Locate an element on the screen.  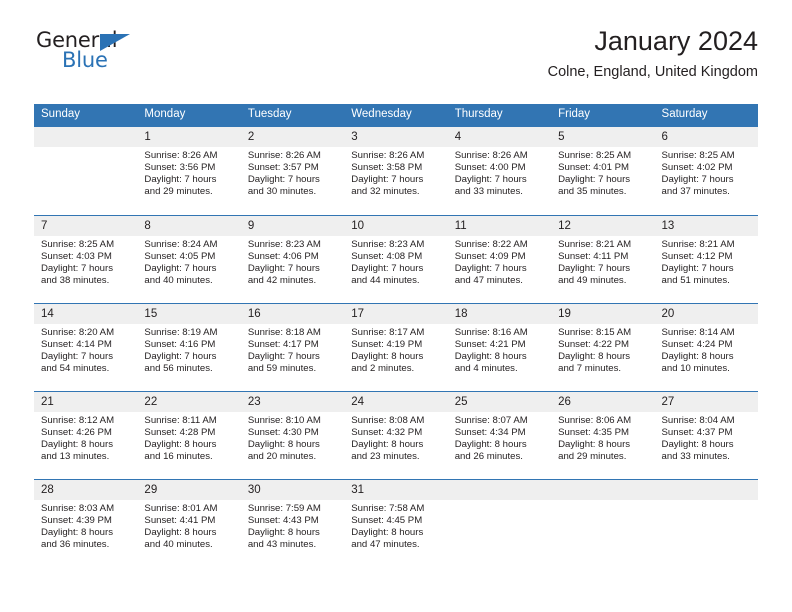
page-subtitle: Colne, England, United Kingdom is located at coordinates (652, 72).